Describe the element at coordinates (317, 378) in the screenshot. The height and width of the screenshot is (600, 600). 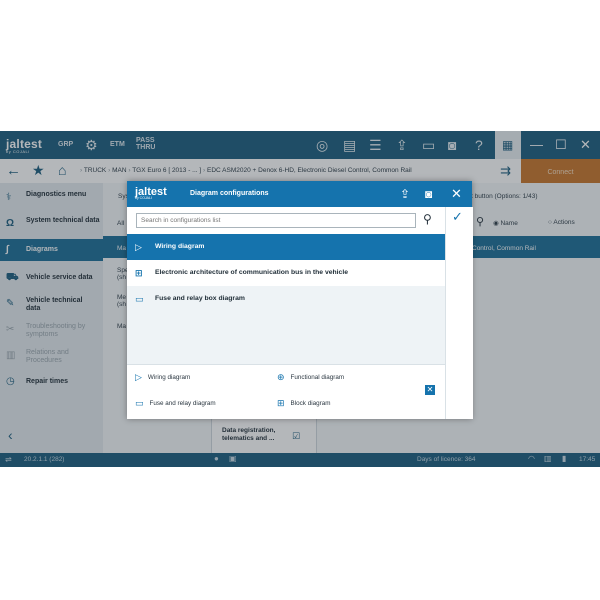
I see `legend-label: Functional diagram` at that location.